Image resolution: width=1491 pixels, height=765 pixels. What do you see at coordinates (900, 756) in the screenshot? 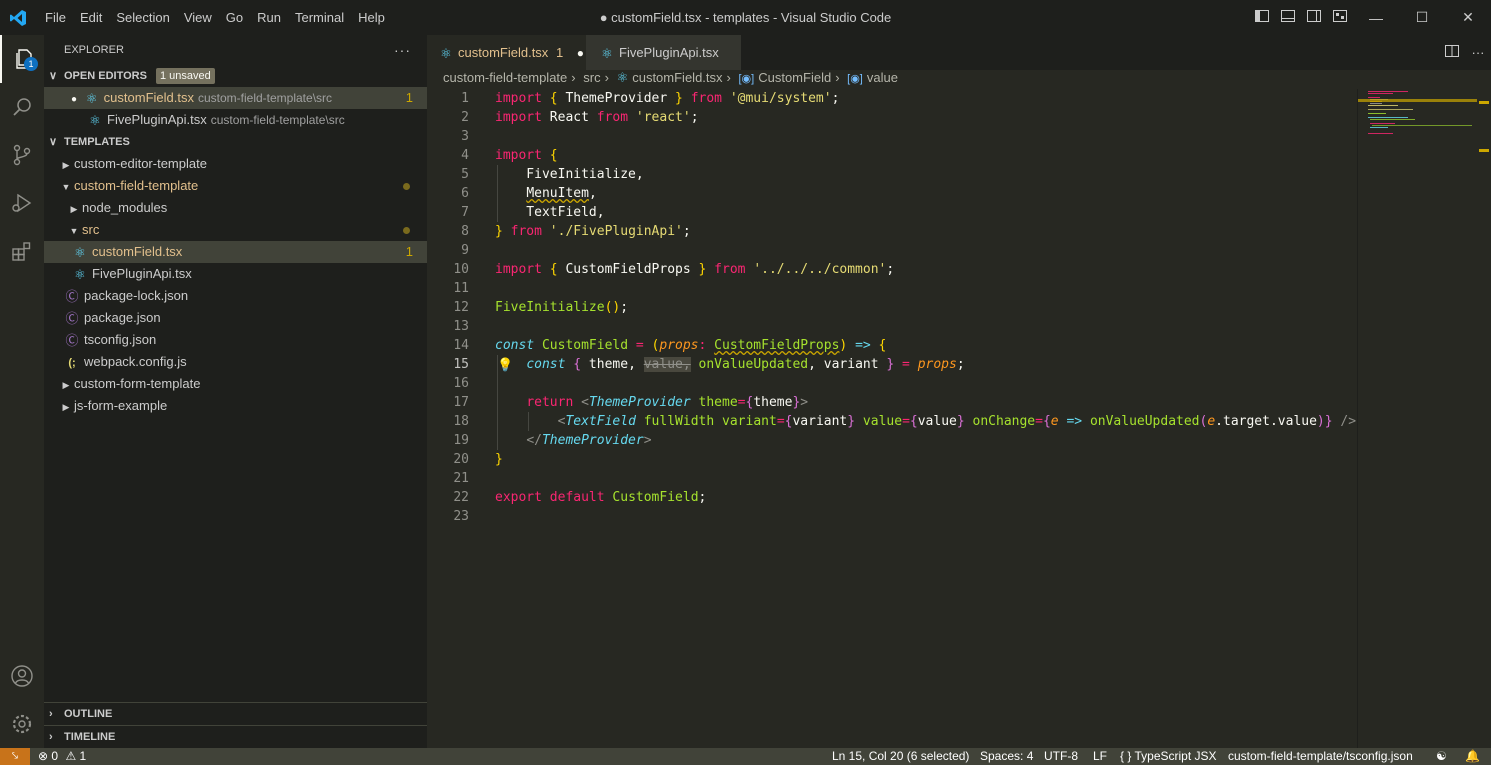
I see `cursor-position: Ln 15, Col 20 (6 selected)` at bounding box center [900, 756].